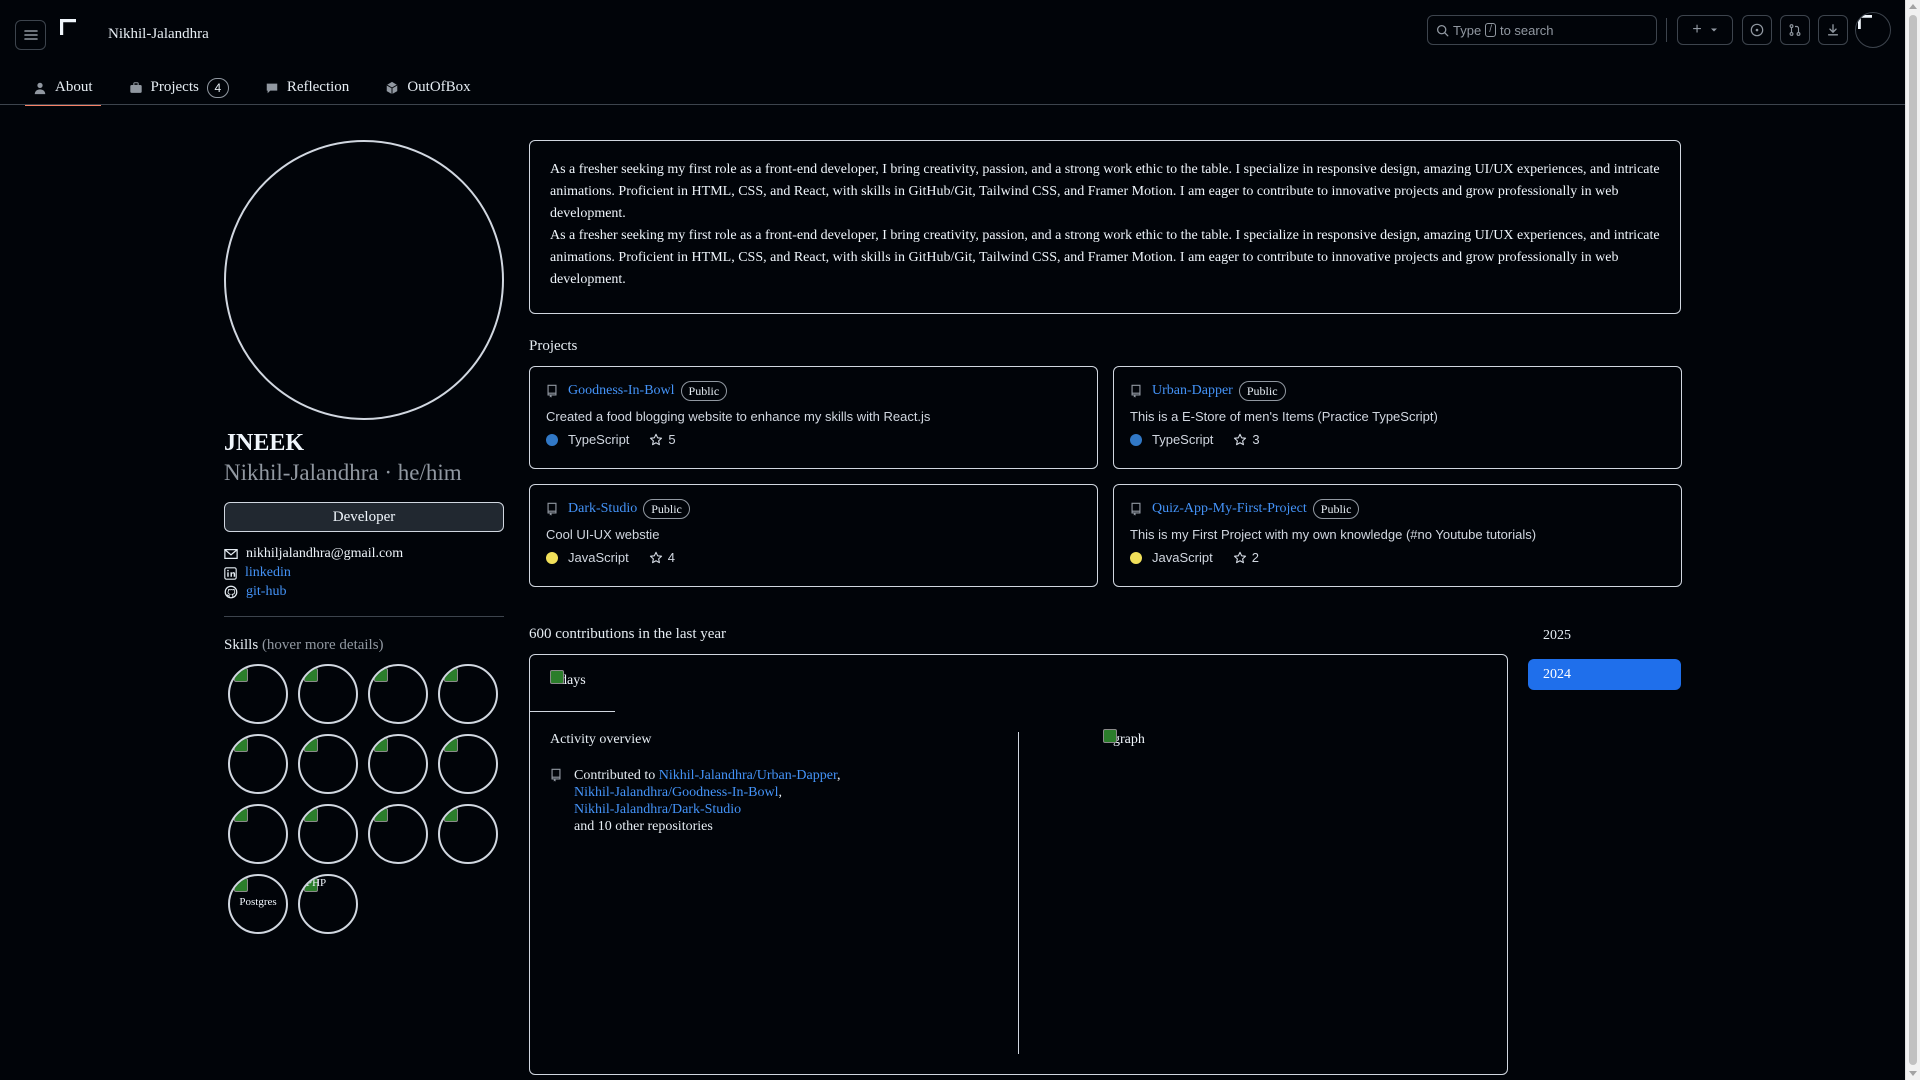  What do you see at coordinates (1913, 6) in the screenshot?
I see `scroll-up-arrow-icon` at bounding box center [1913, 6].